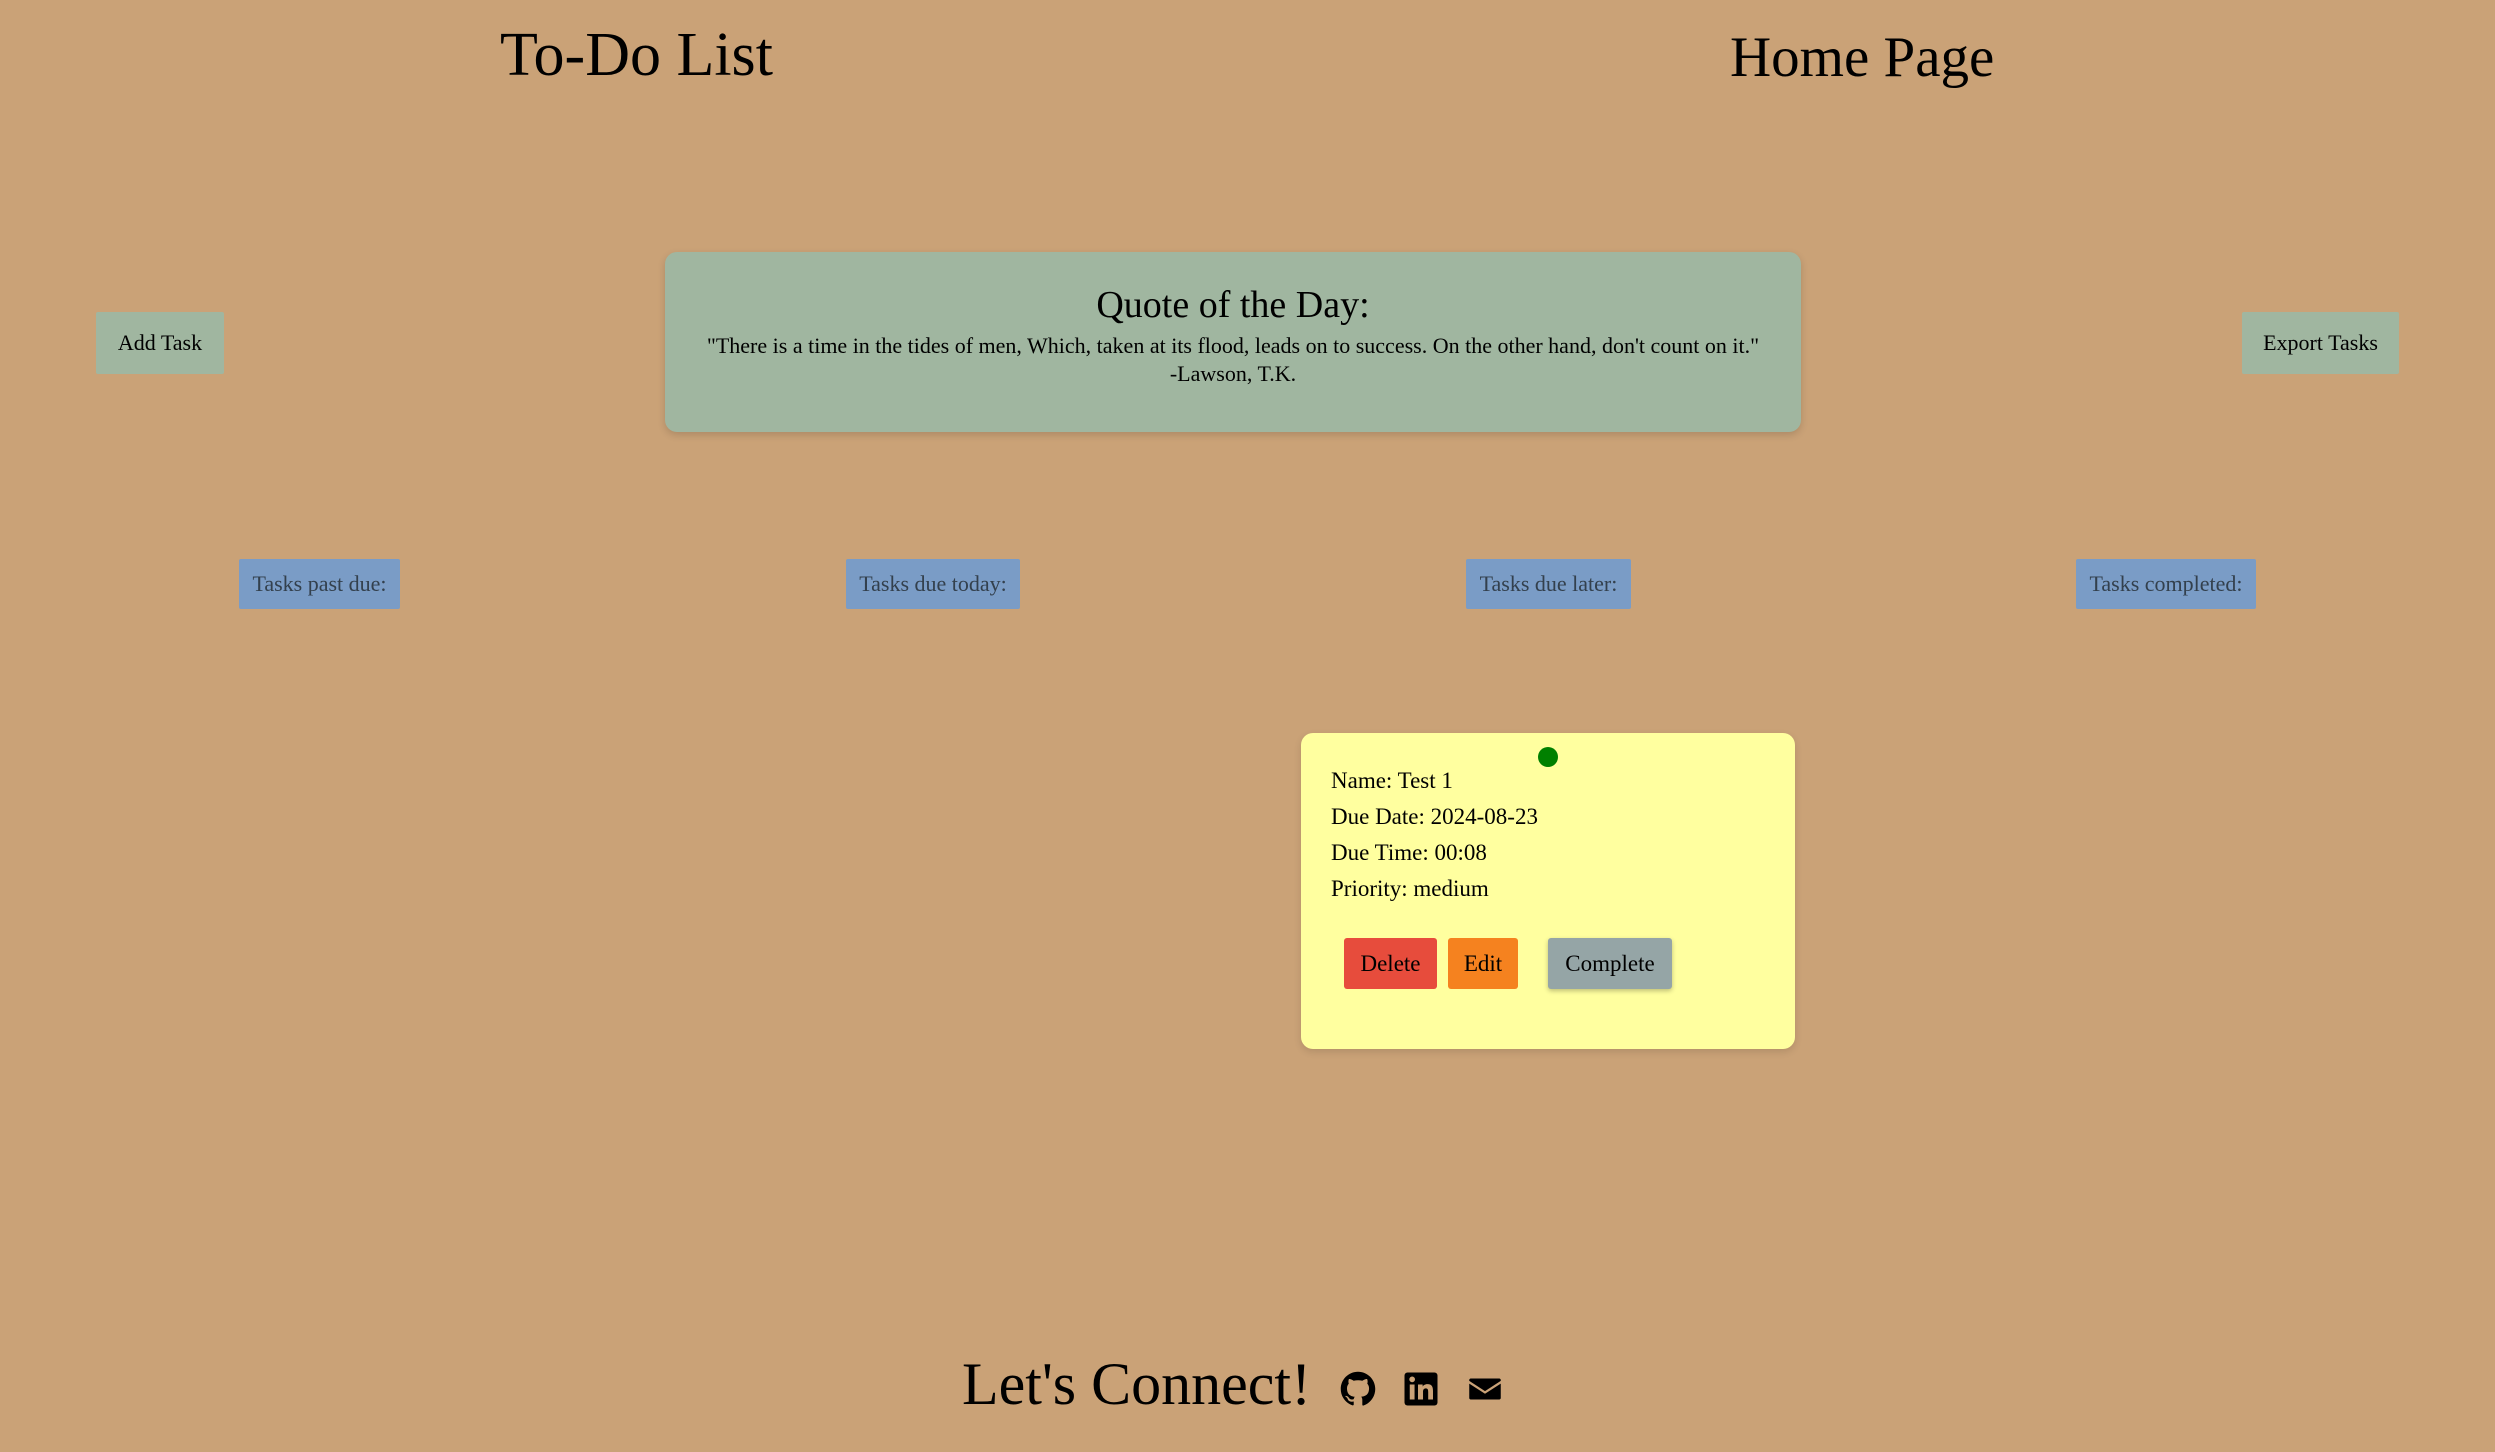 This screenshot has width=2495, height=1452. What do you see at coordinates (1610, 963) in the screenshot?
I see `complete-task-button: Complete` at bounding box center [1610, 963].